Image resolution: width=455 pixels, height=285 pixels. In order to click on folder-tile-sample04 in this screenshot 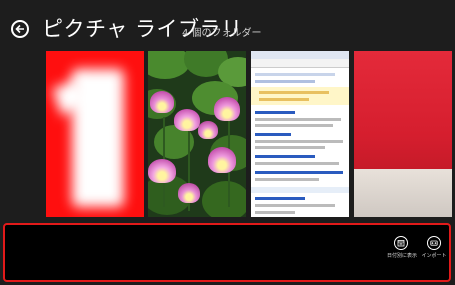, I will do `click(403, 134)`.